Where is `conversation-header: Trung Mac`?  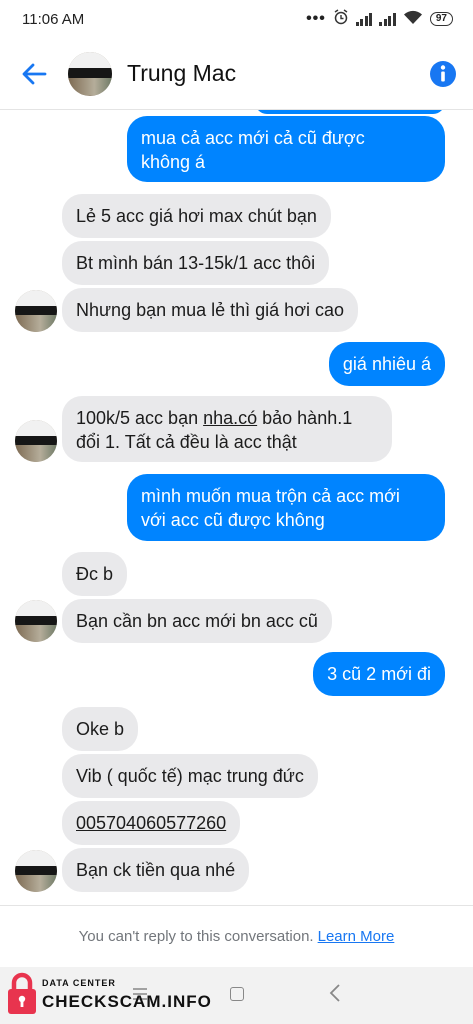
conversation-header: Trung Mac is located at coordinates (236, 74).